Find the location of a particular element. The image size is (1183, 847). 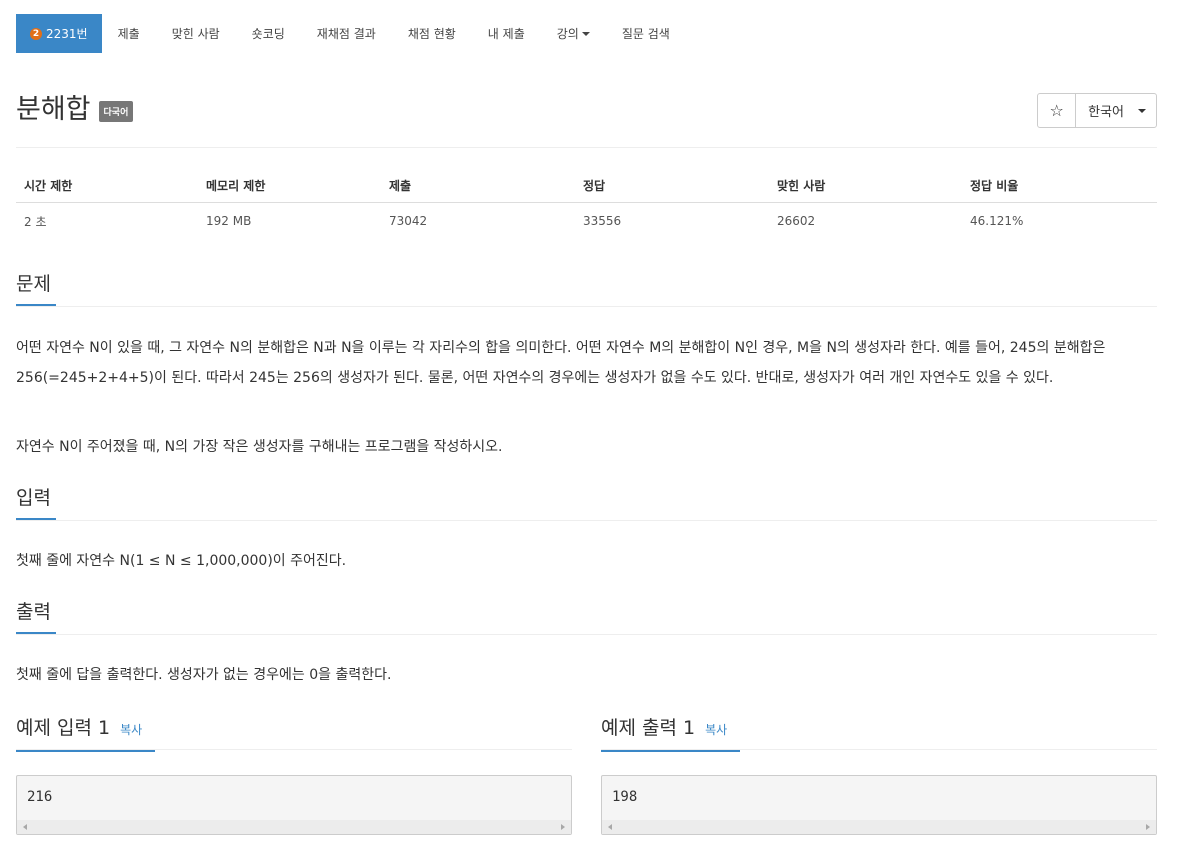

th-memory-limit: 메모리 제한 is located at coordinates (289, 185).